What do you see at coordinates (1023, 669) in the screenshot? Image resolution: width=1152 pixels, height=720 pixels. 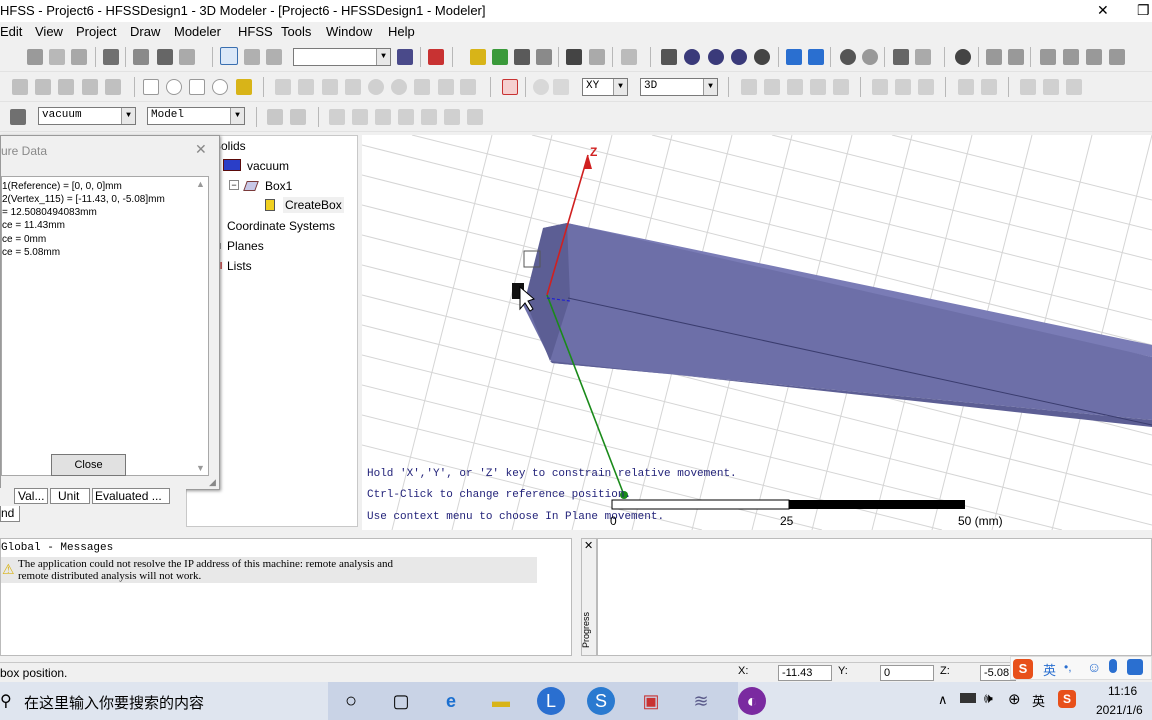 I see `sogou-icon: S` at bounding box center [1023, 669].